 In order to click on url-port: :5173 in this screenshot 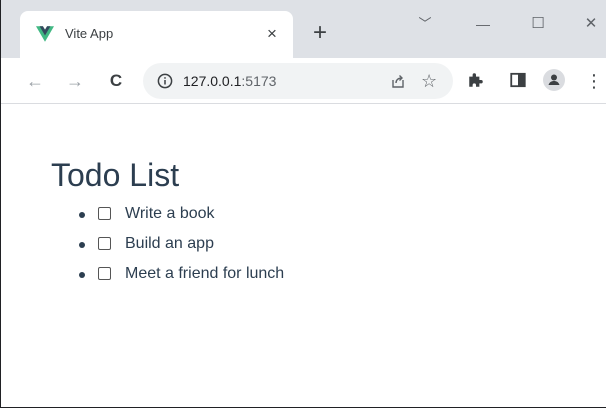, I will do `click(259, 81)`.